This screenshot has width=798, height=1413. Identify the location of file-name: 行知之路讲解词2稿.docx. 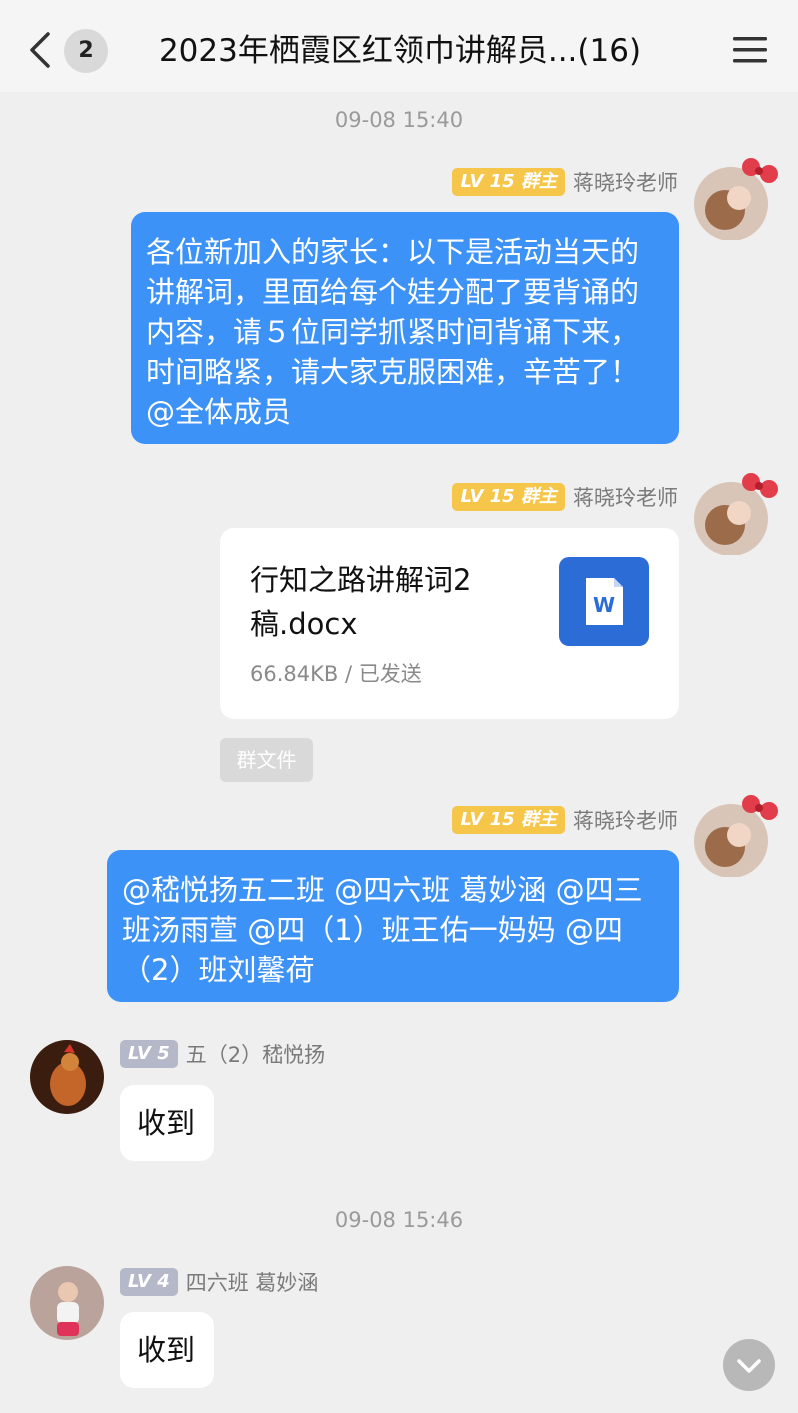
(361, 602).